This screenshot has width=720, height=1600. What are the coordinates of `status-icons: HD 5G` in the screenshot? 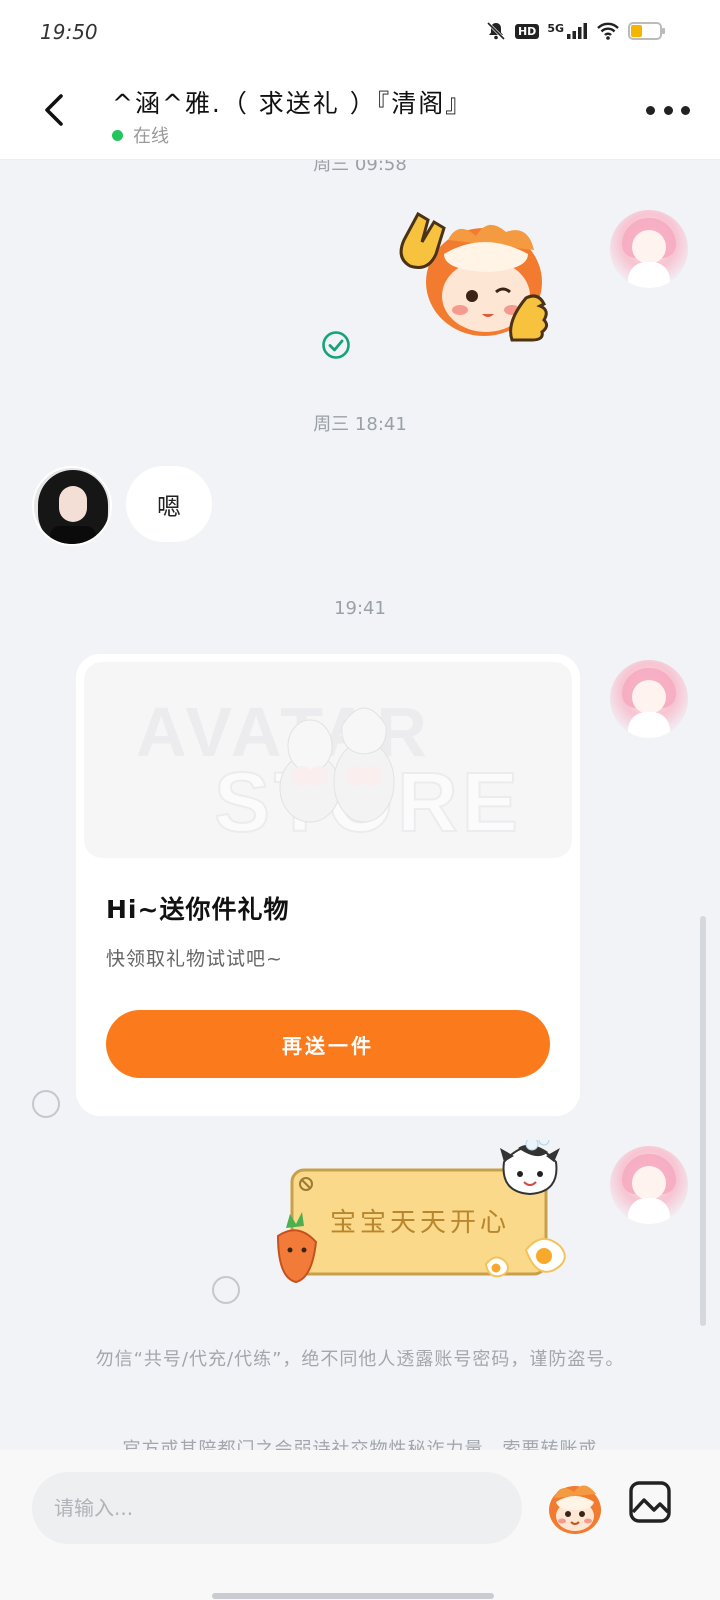 It's located at (575, 31).